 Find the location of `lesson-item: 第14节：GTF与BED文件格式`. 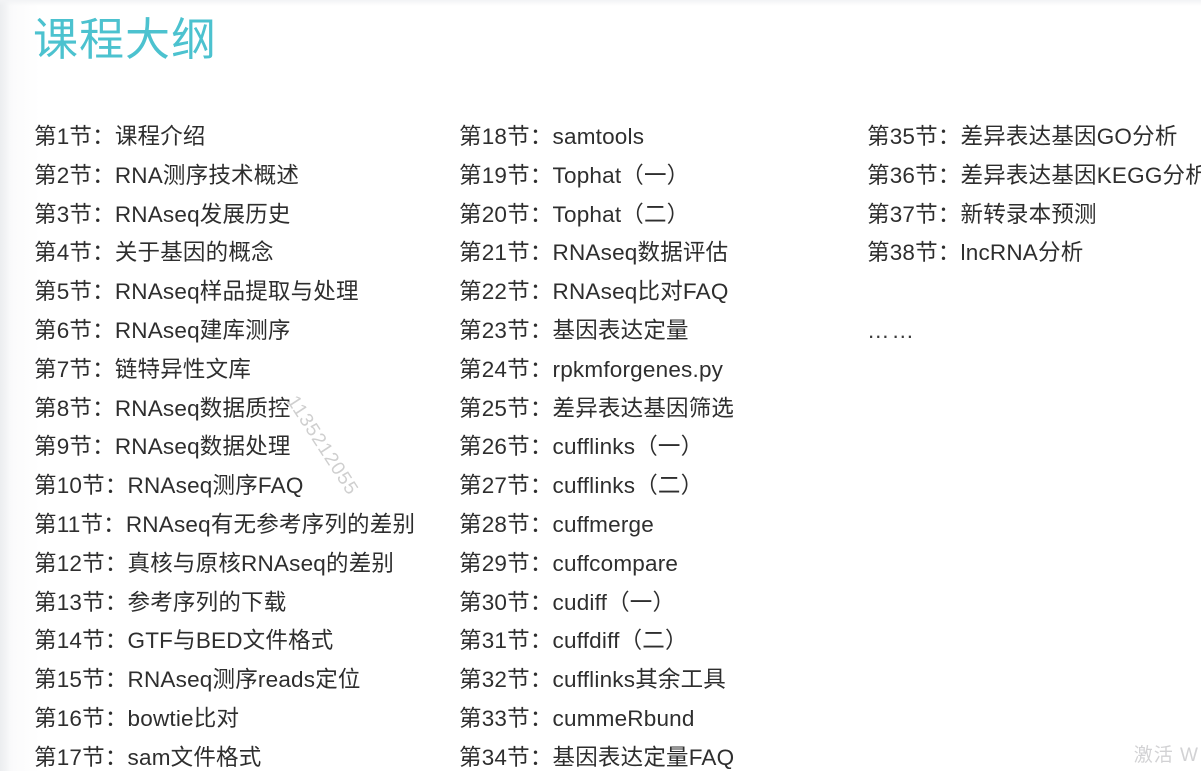

lesson-item: 第14节：GTF与BED文件格式 is located at coordinates (244, 641).